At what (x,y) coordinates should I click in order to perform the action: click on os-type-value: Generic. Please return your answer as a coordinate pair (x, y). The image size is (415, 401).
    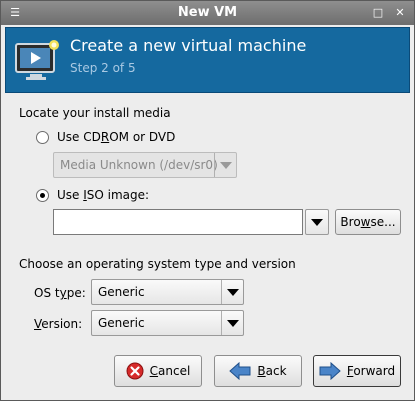
    Looking at the image, I should click on (121, 292).